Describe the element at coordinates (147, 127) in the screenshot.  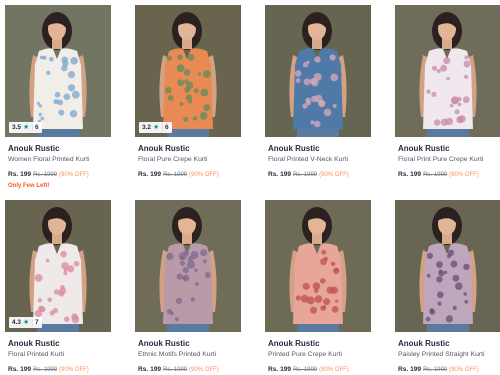
I see `rating-value: 3.2` at that location.